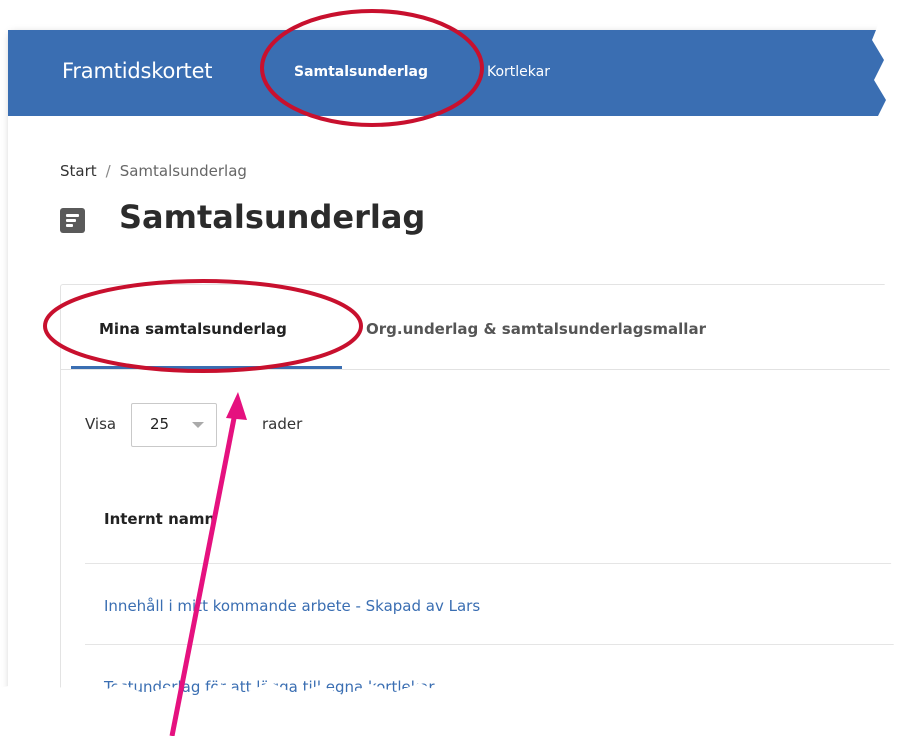 The width and height of the screenshot is (915, 736). I want to click on page-title: Samtalsunderlag, so click(272, 217).